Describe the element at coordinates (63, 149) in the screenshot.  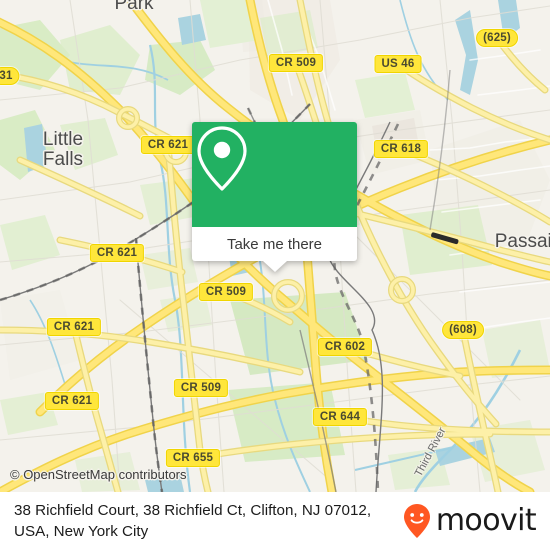
I see `place-label-little-falls: Little Falls` at that location.